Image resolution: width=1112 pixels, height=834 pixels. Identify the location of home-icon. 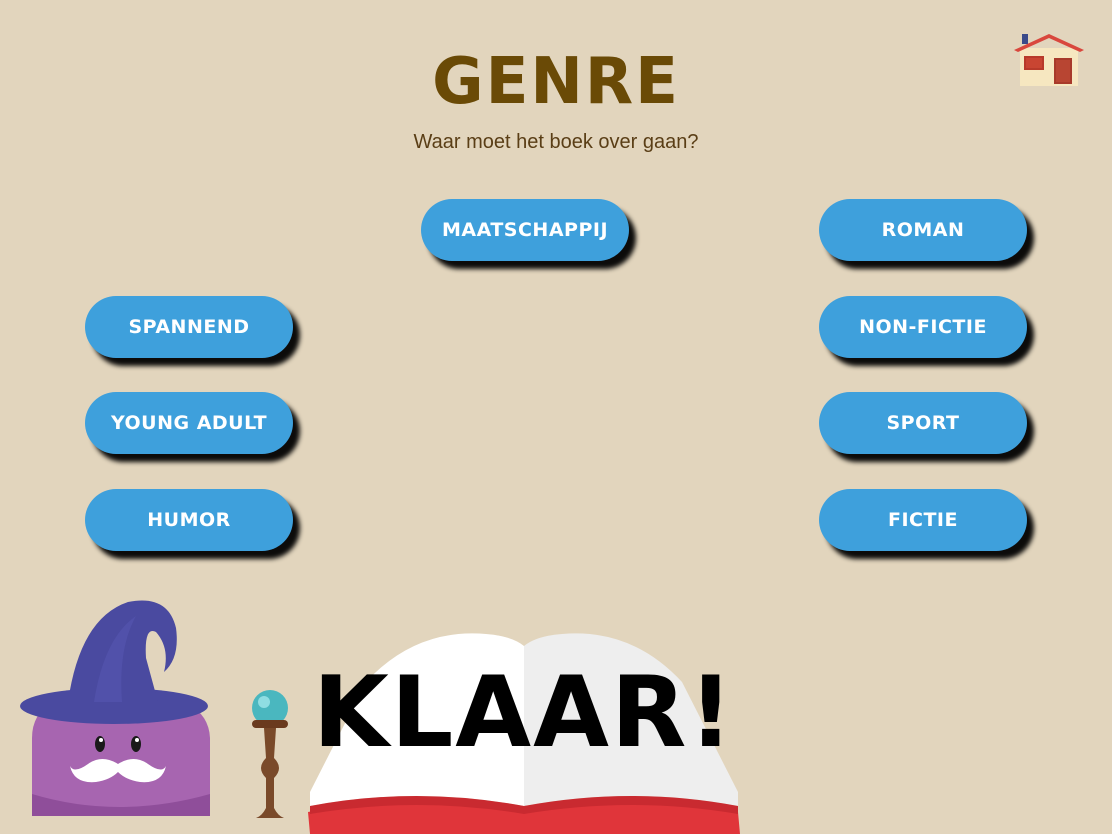
(1049, 60).